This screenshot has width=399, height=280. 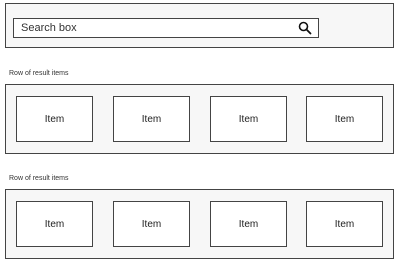 What do you see at coordinates (166, 28) in the screenshot?
I see `search-input: Search box` at bounding box center [166, 28].